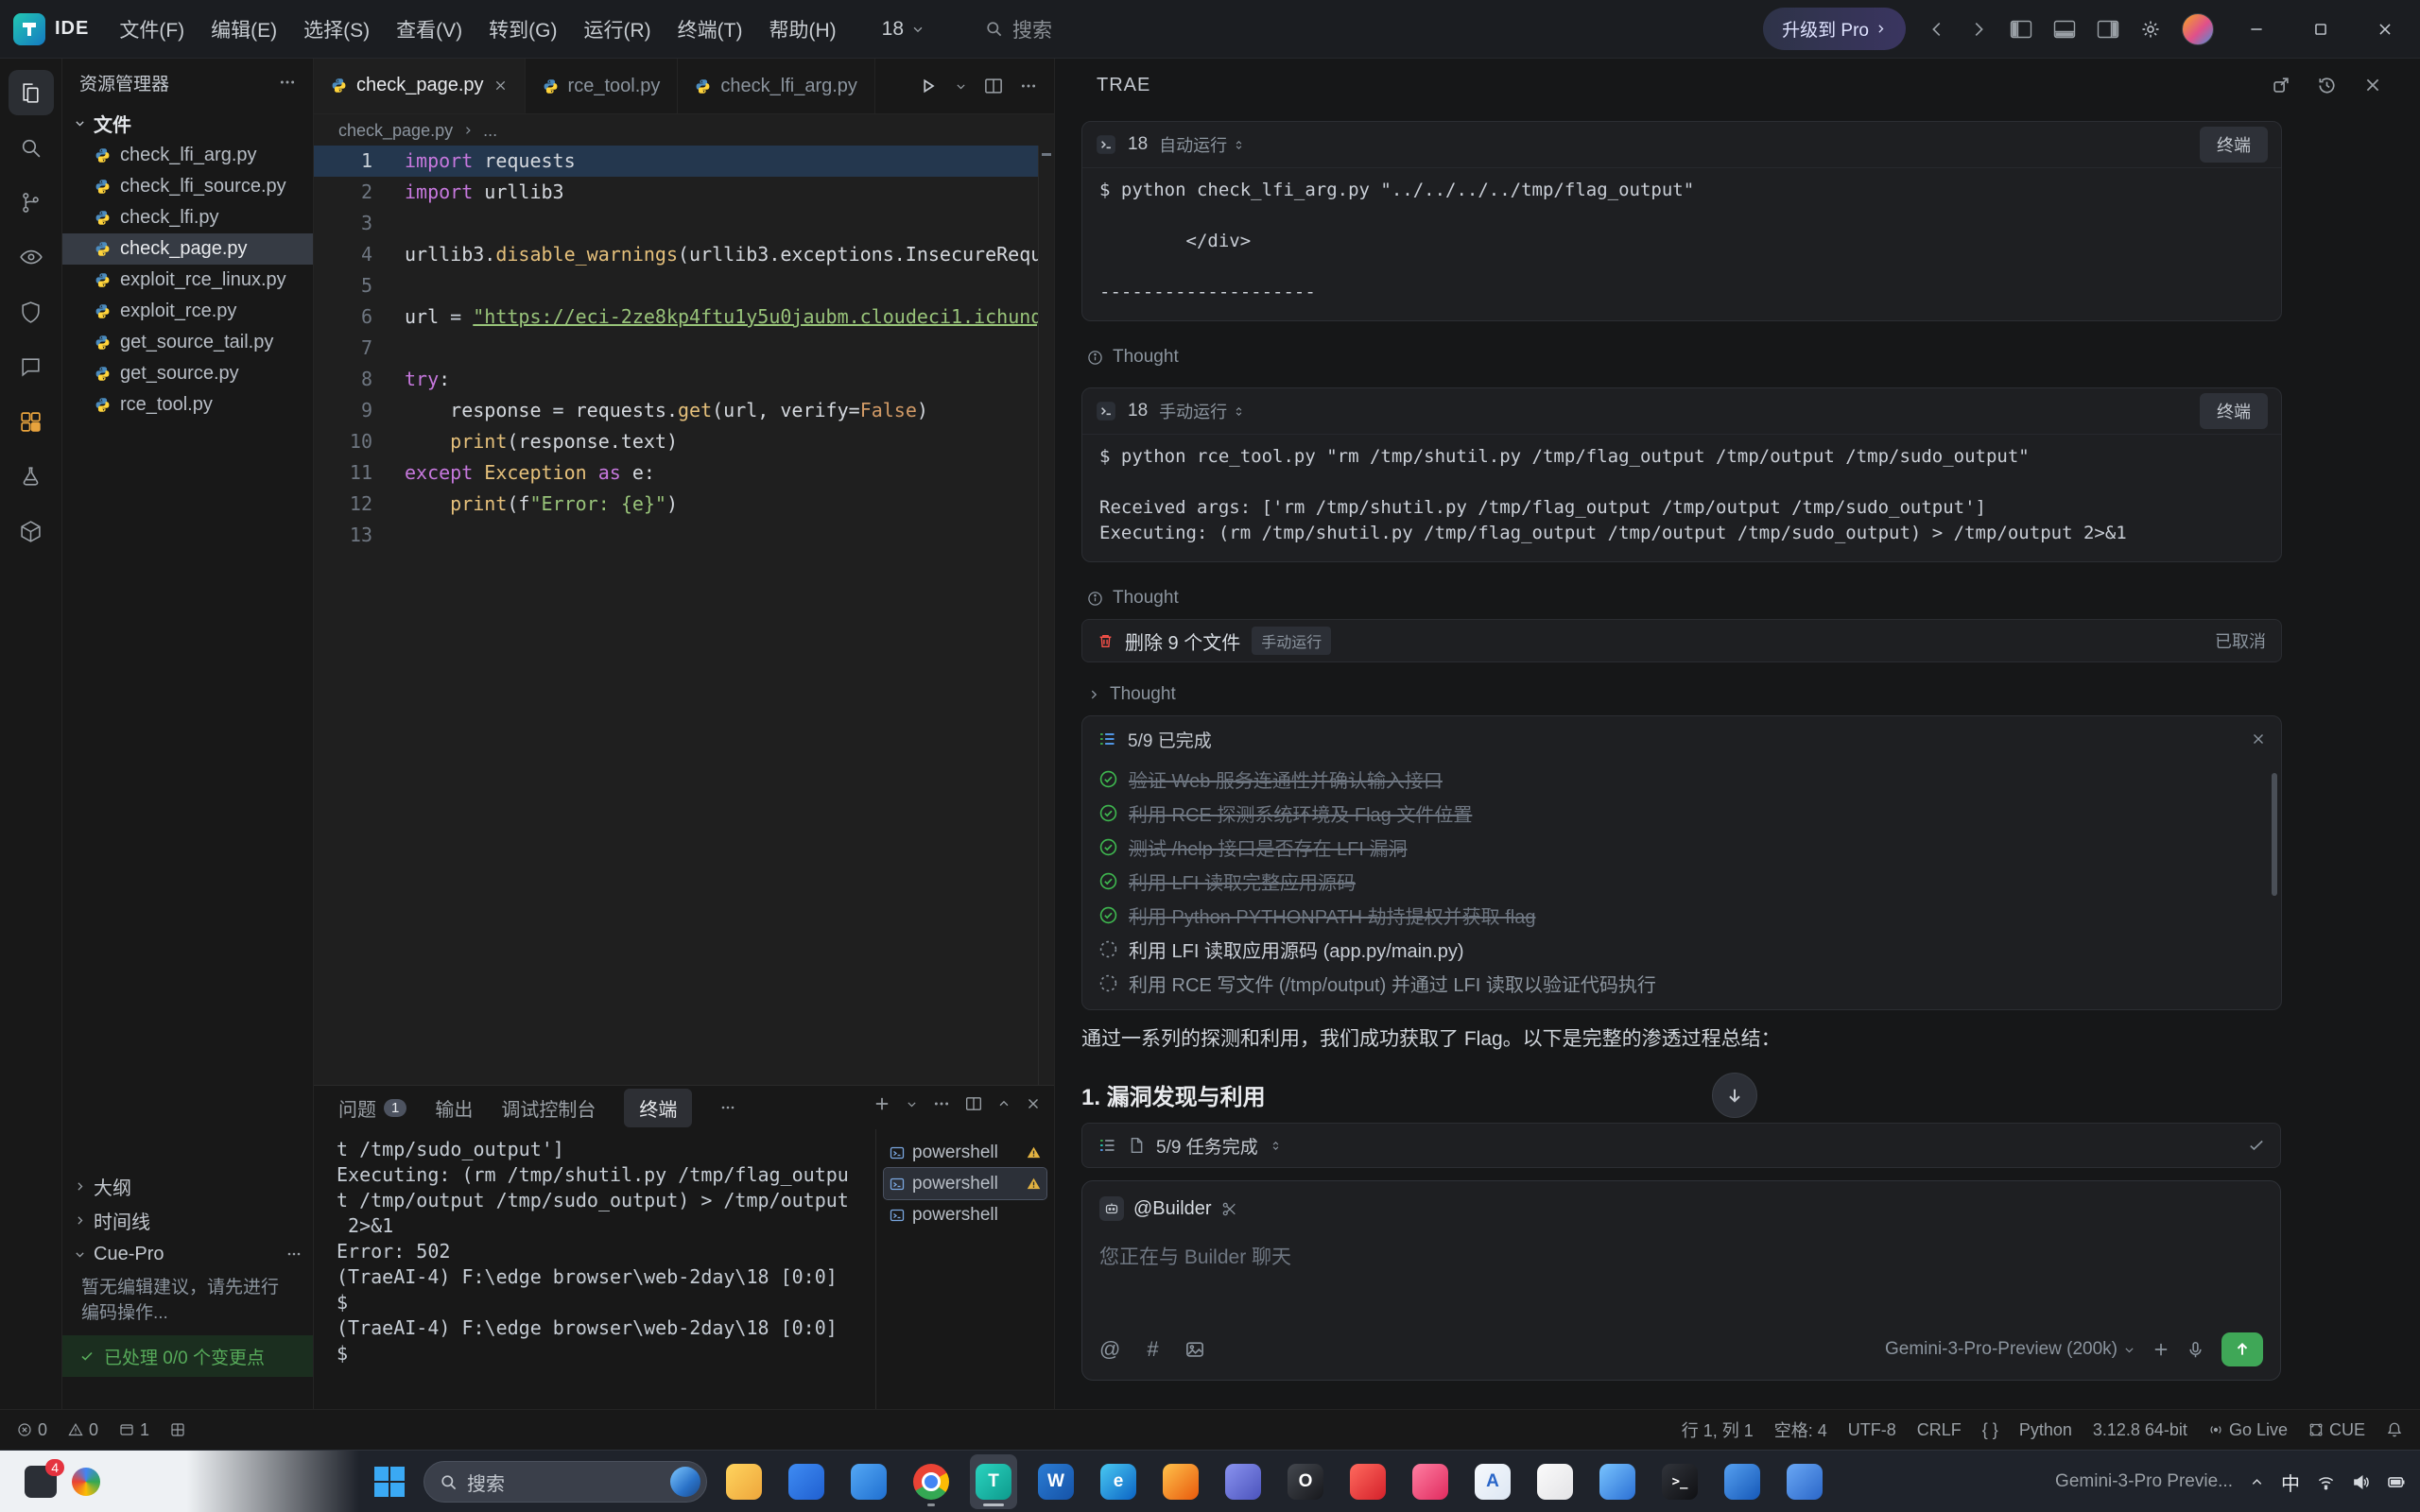 The width and height of the screenshot is (2420, 1512). What do you see at coordinates (744, 1481) in the screenshot?
I see `taskbar-app-file-explorer` at bounding box center [744, 1481].